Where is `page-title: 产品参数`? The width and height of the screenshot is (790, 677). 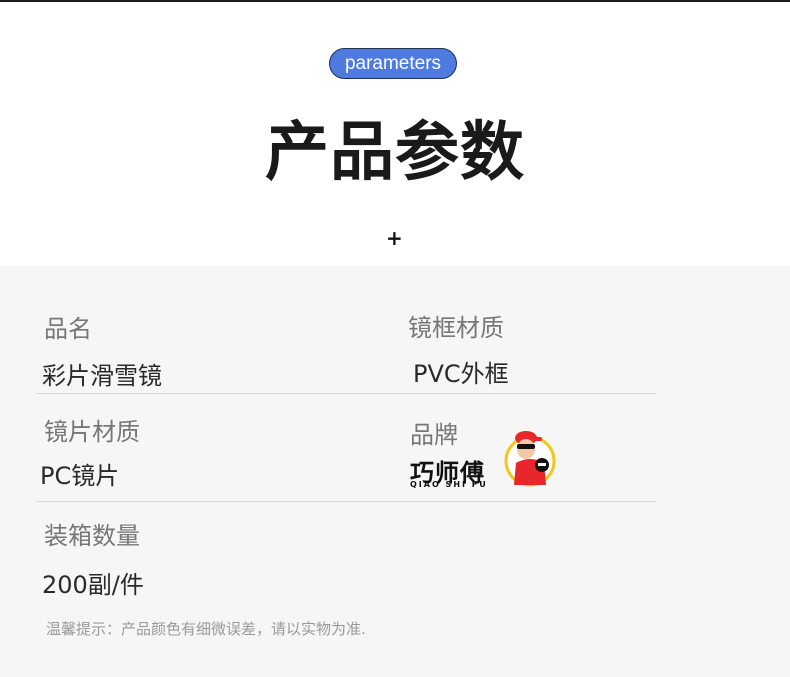 page-title: 产品参数 is located at coordinates (395, 153).